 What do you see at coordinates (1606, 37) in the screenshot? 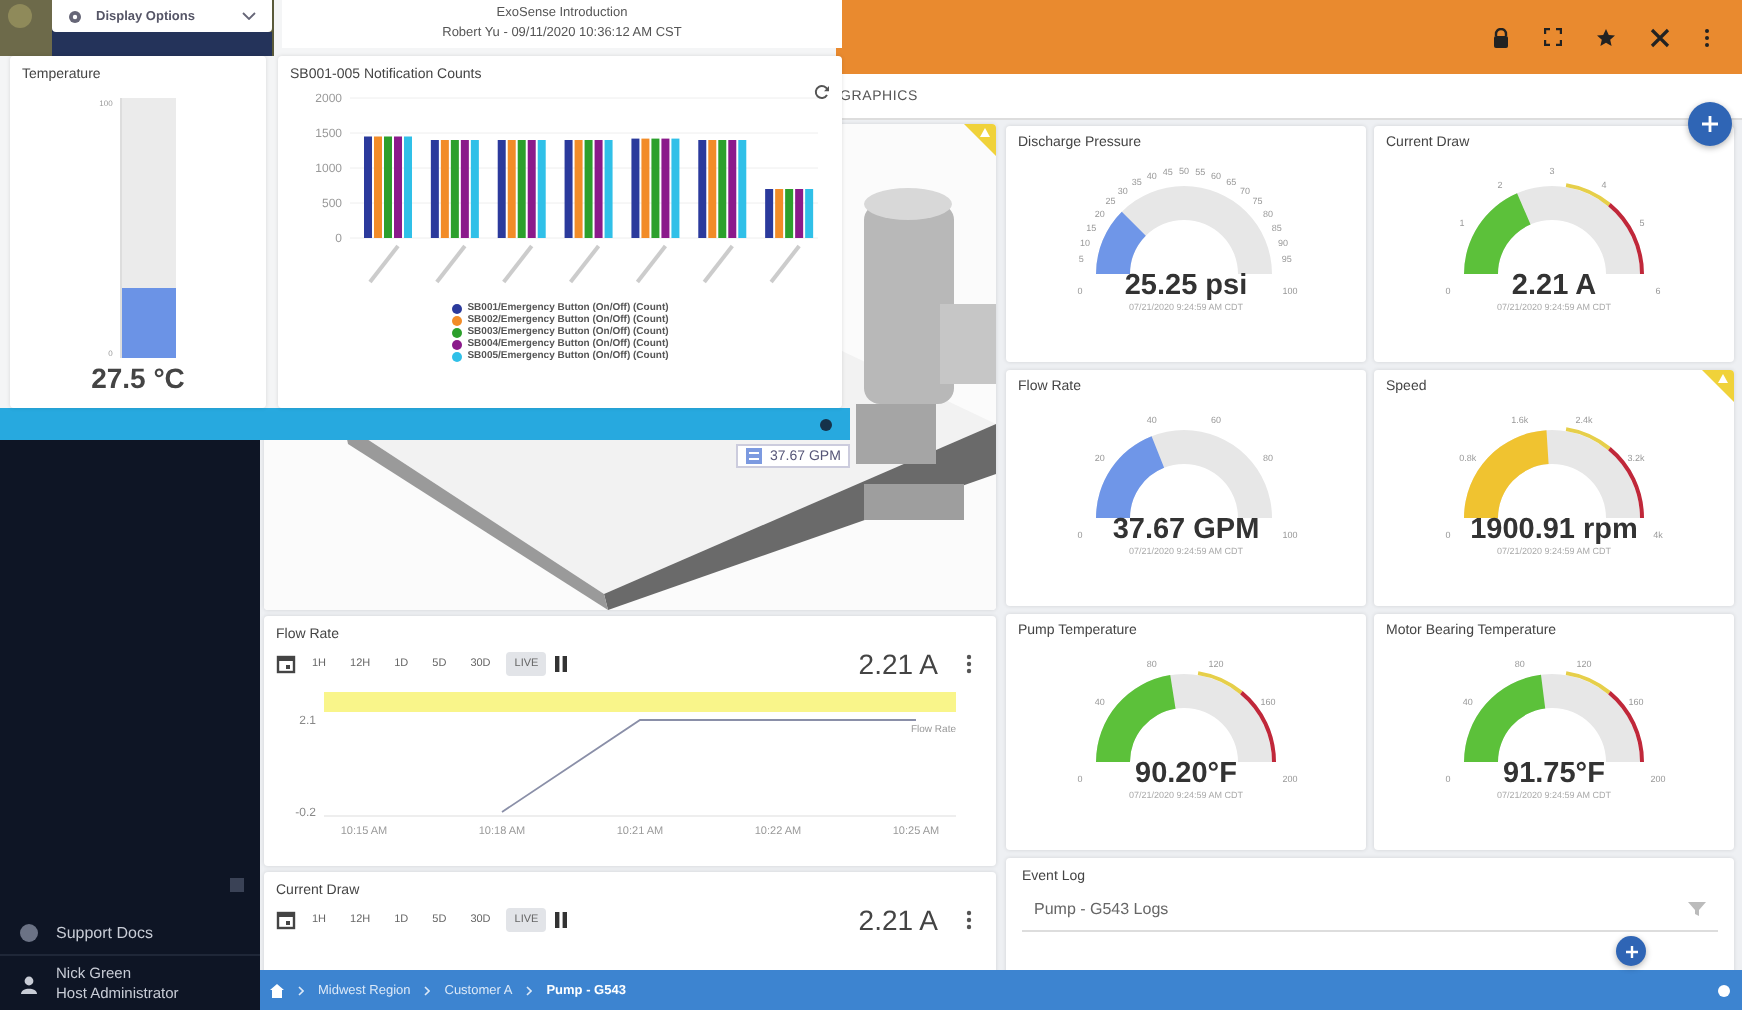
I see `star-icon` at bounding box center [1606, 37].